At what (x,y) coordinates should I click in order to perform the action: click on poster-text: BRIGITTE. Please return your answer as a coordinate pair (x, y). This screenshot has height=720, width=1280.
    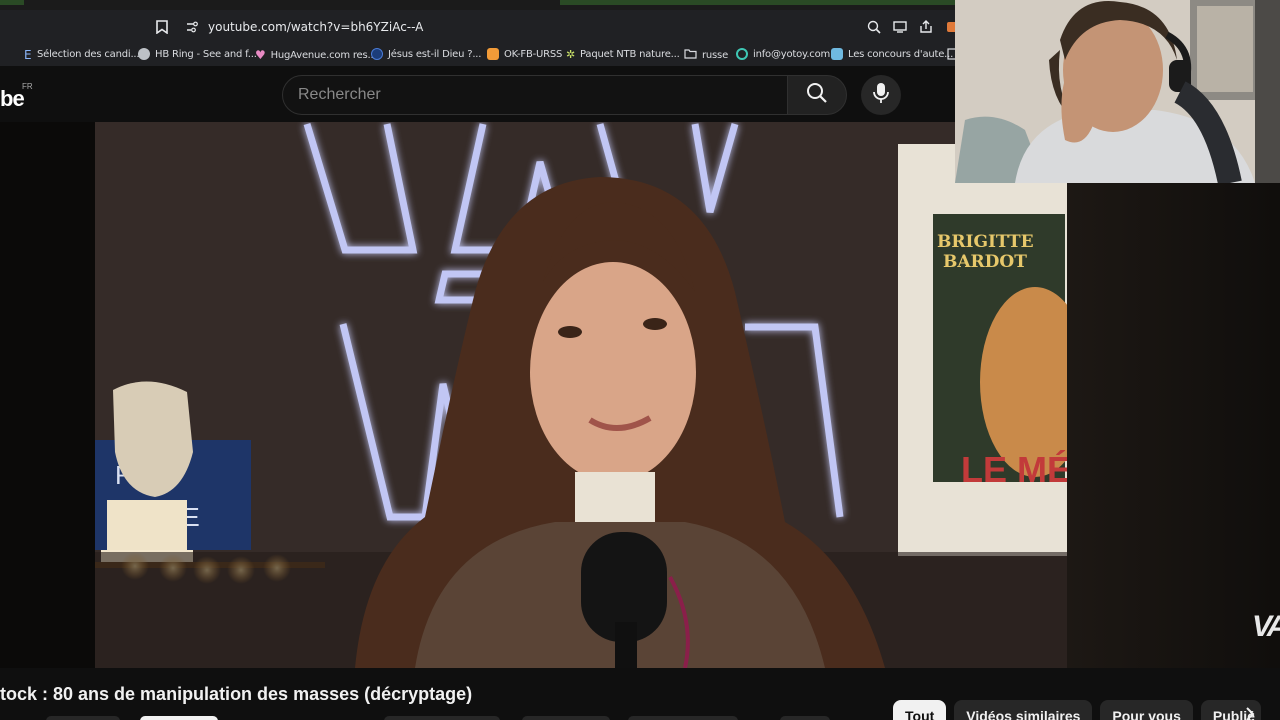
    Looking at the image, I should click on (985, 242).